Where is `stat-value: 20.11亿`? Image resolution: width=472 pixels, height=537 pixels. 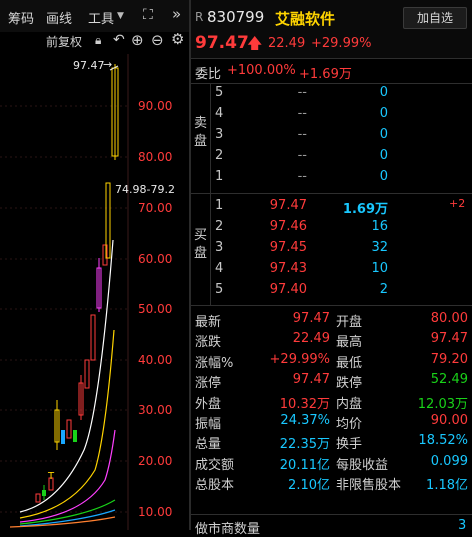 stat-value: 20.11亿 is located at coordinates (304, 465).